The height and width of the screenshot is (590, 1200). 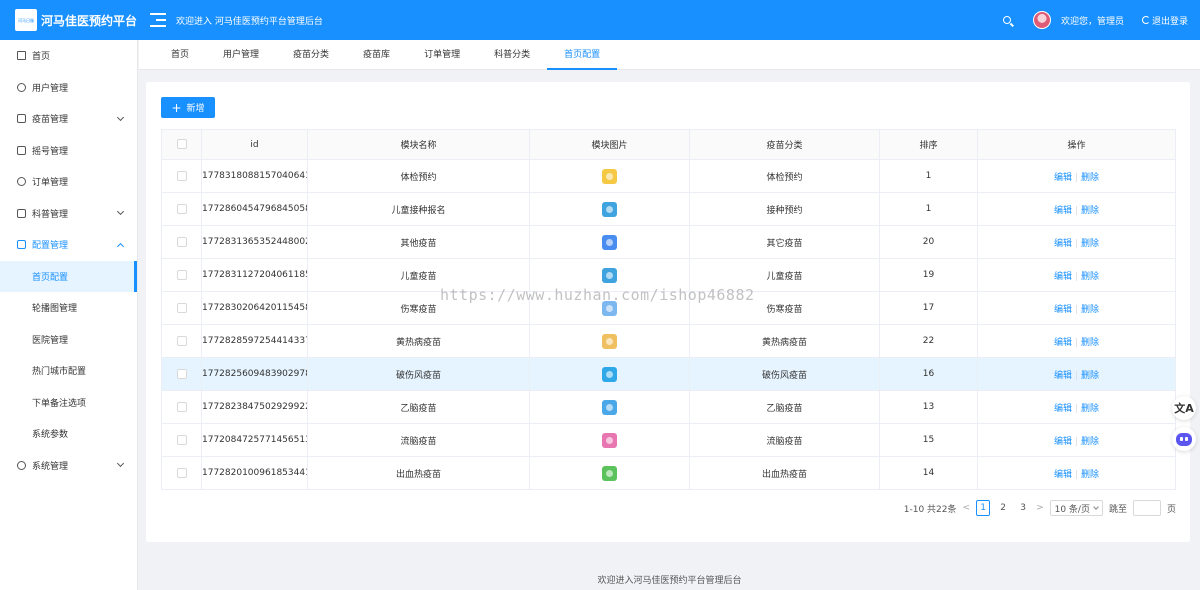 I want to click on table-header-row: id 模块名称 模块图片 疫苗分类 排序 操作, so click(x=668, y=144).